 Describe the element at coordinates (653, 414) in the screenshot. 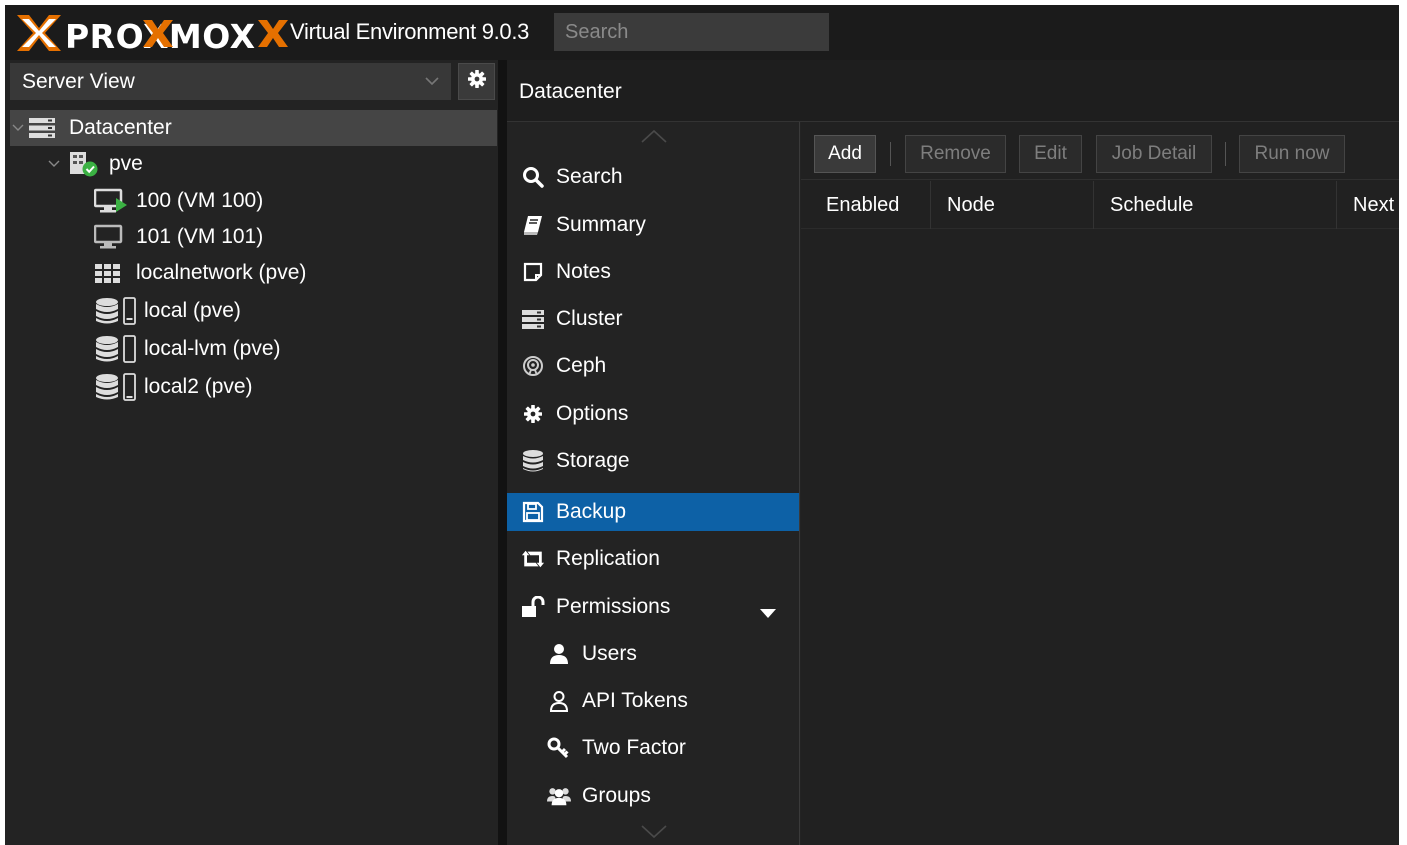

I see `nav-item-options: Options` at that location.